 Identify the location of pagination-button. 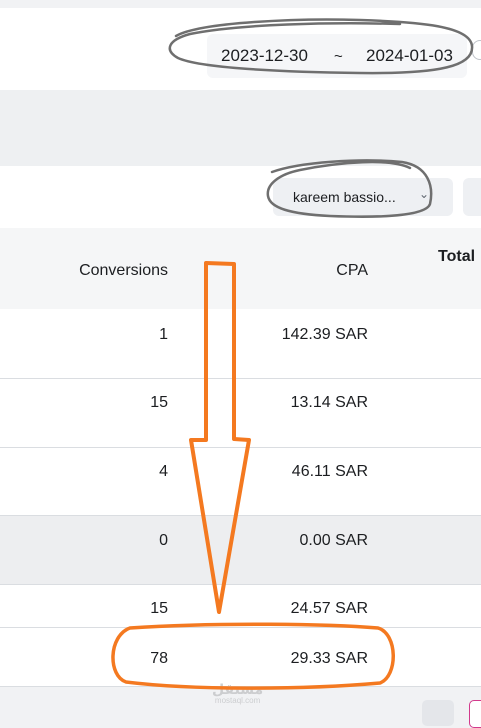
(438, 713).